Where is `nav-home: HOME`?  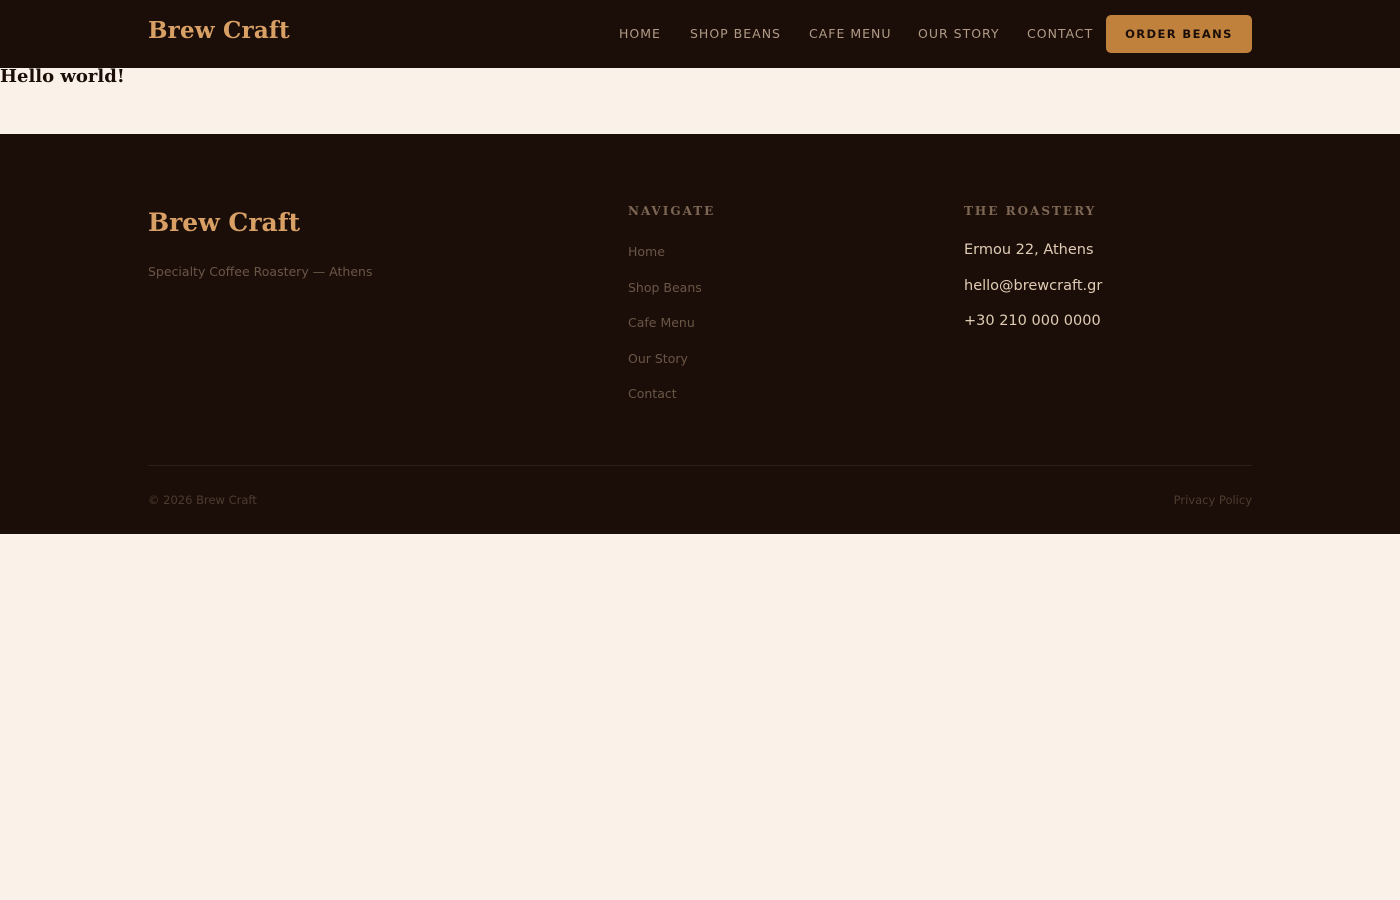 nav-home: HOME is located at coordinates (640, 33).